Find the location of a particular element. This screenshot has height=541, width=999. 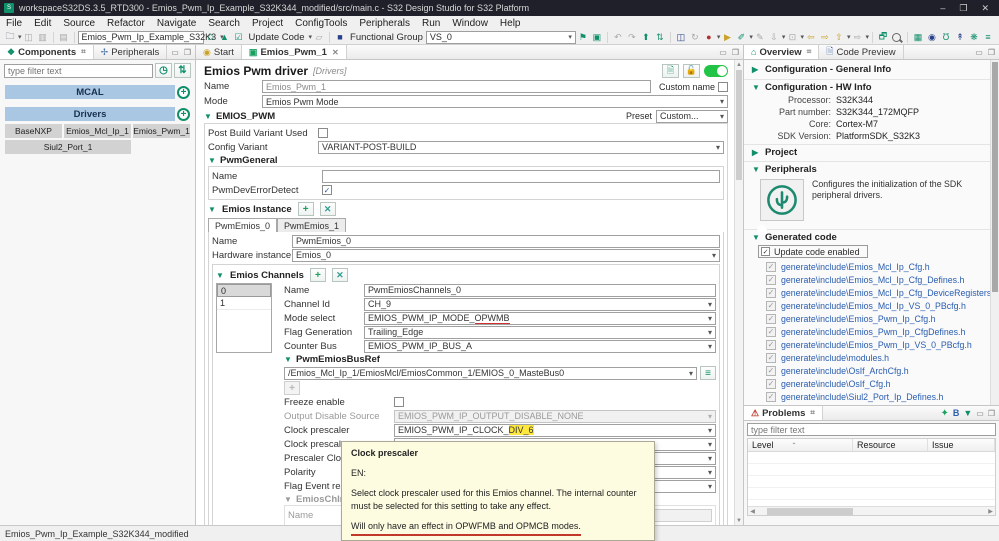

mode-select: Emios Pwm Mode ▾ is located at coordinates (495, 101).